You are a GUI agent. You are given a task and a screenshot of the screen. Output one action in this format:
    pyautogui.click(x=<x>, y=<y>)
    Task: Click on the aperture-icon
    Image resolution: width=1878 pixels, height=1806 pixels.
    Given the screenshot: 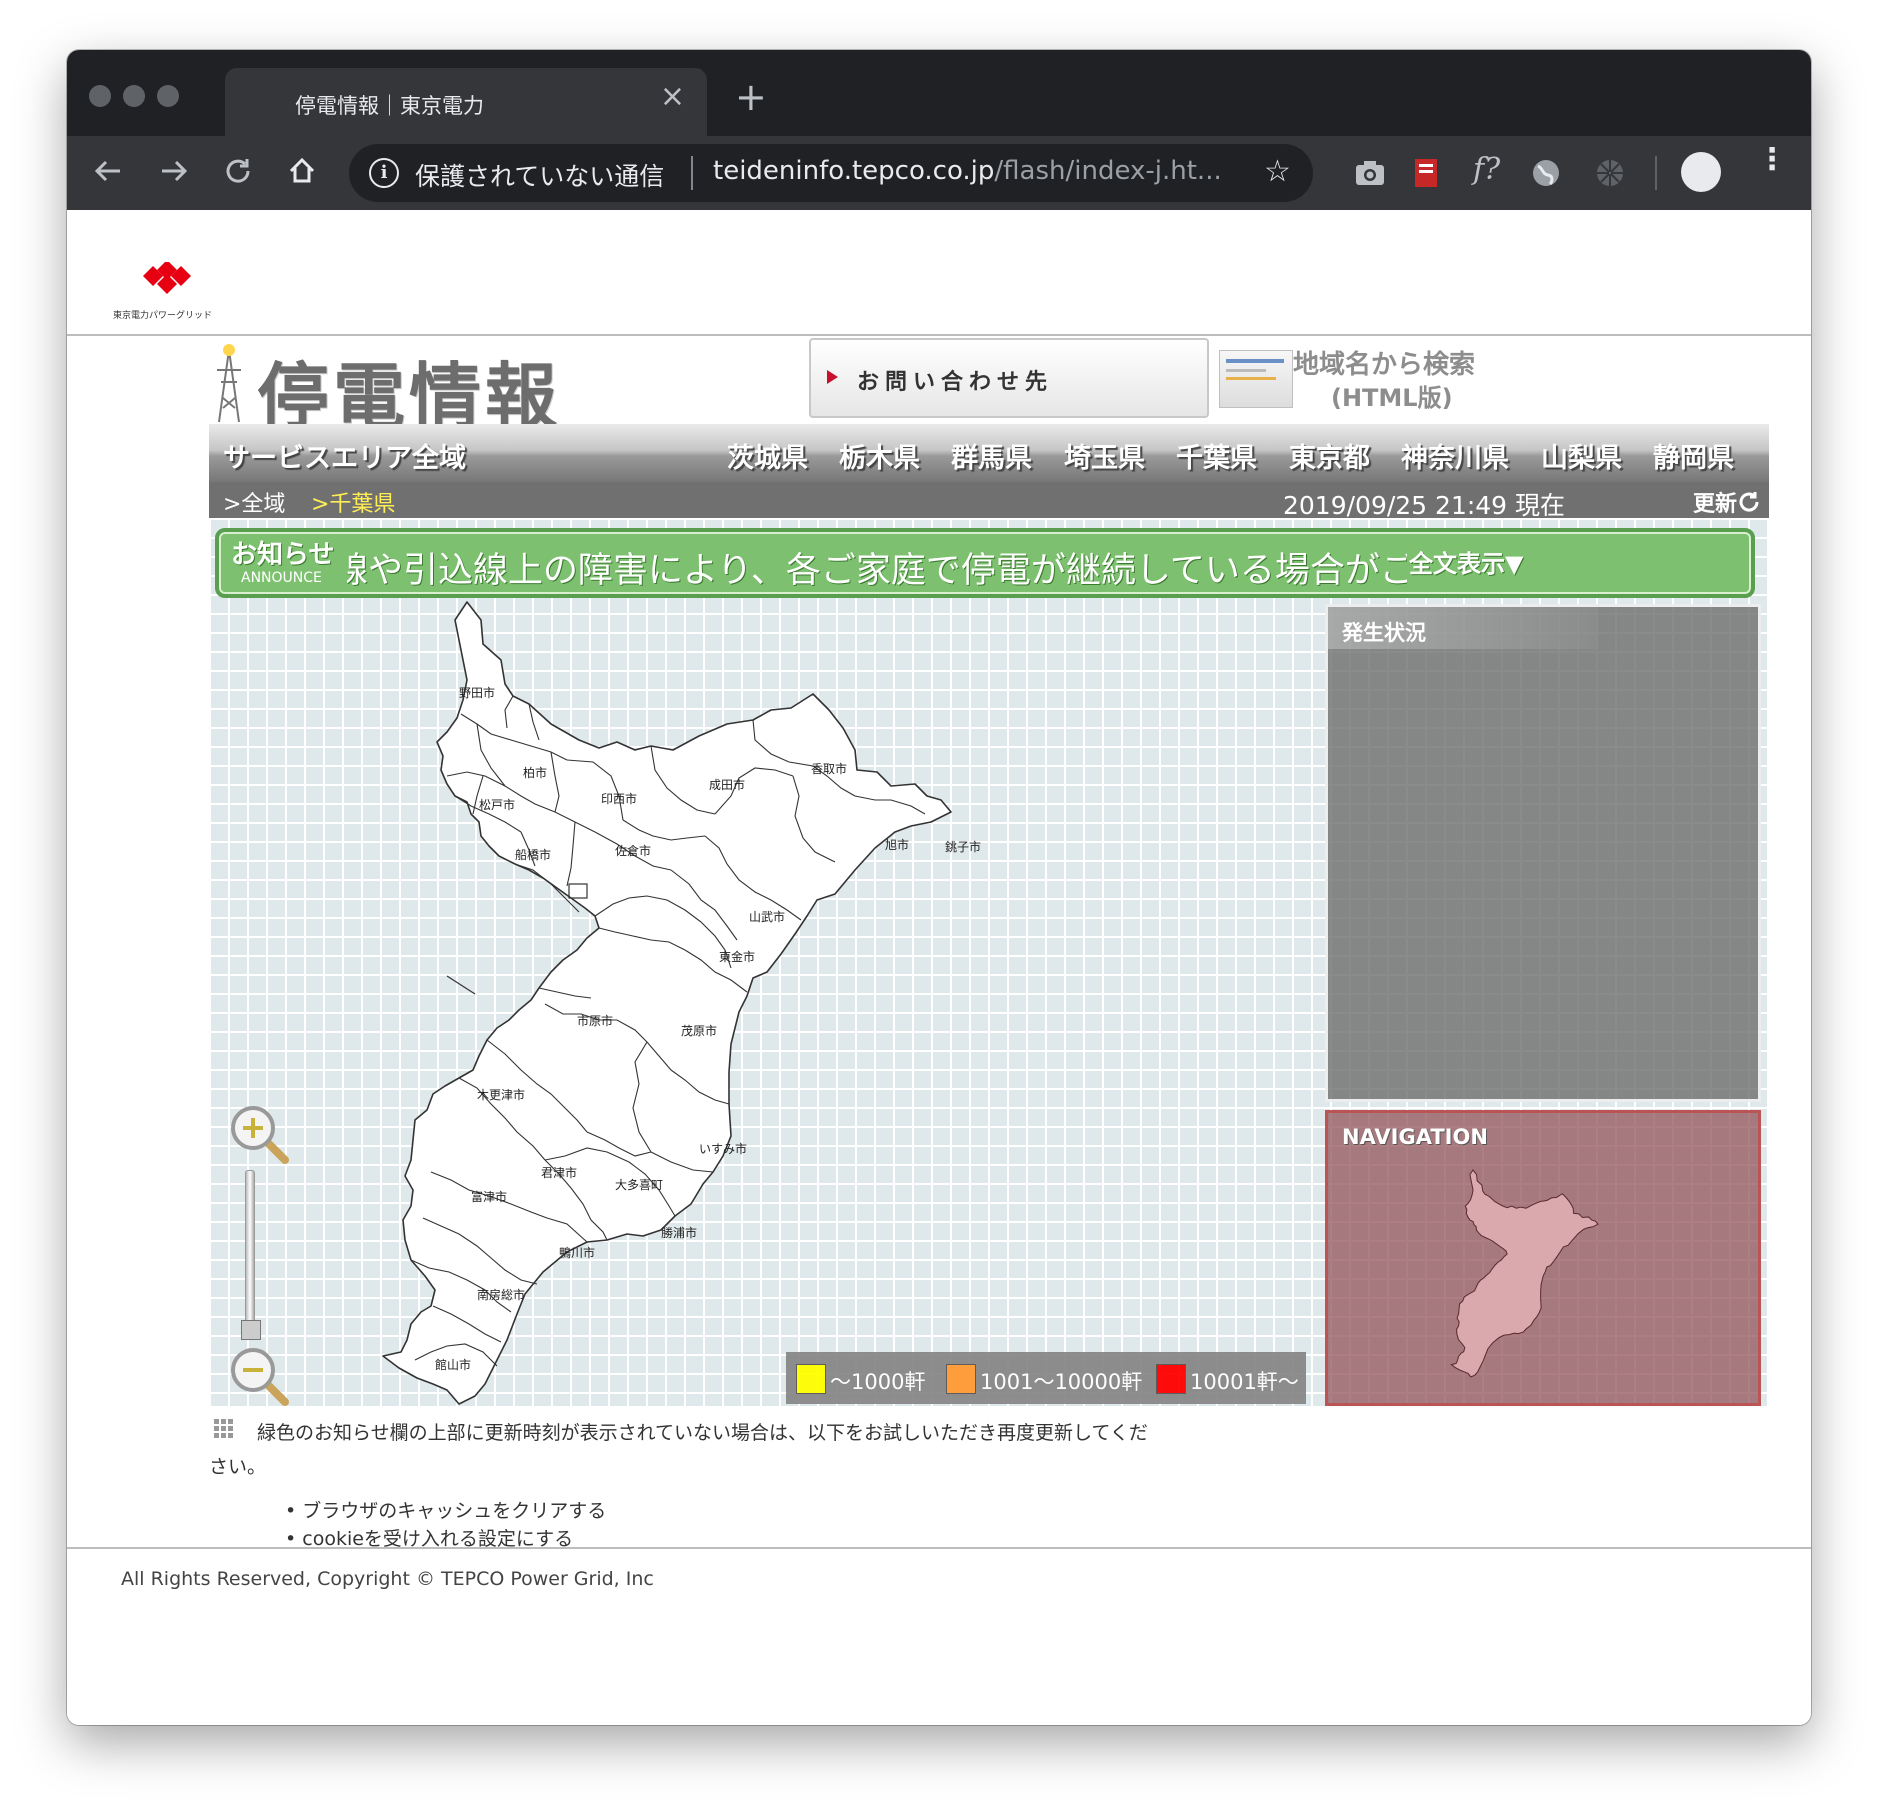 What is the action you would take?
    pyautogui.click(x=1610, y=173)
    